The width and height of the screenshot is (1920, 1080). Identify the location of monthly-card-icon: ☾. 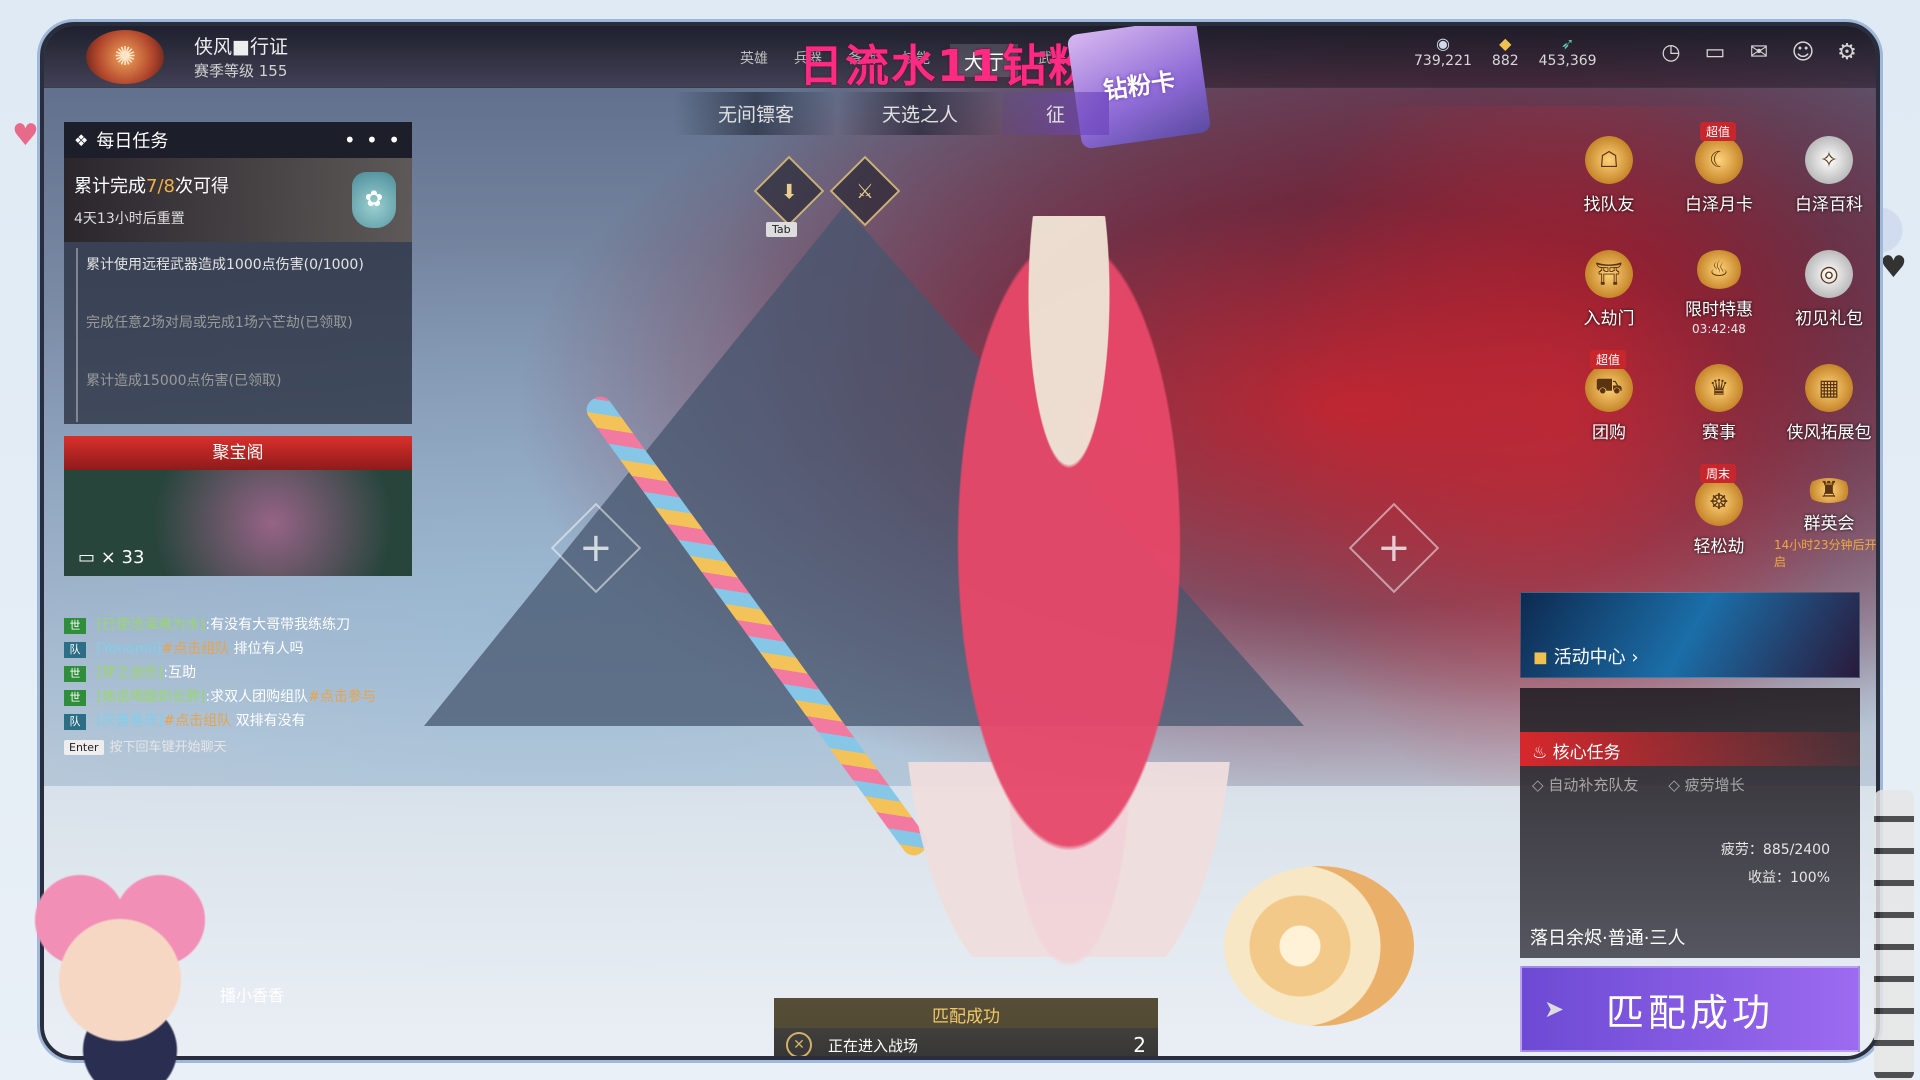
(1719, 160).